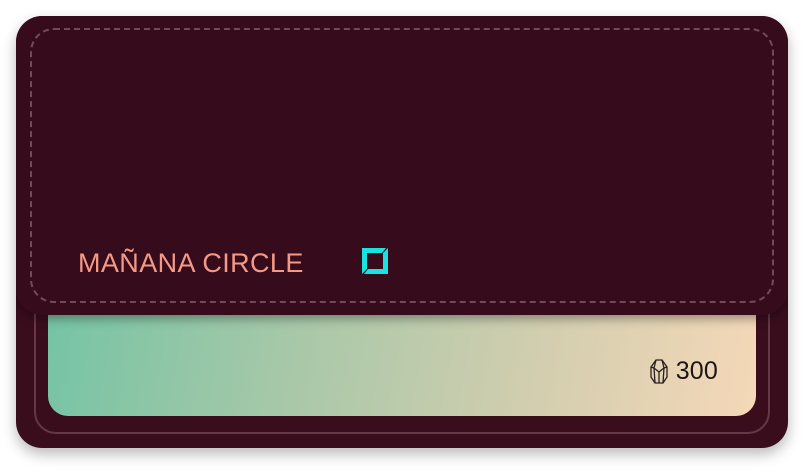 The height and width of the screenshot is (476, 812). I want to click on points-value: 300, so click(696, 371).